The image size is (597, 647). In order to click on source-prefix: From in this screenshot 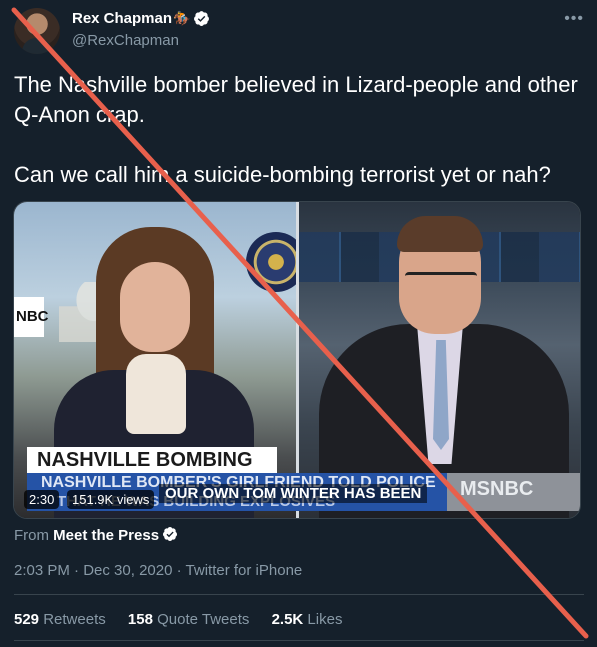, I will do `click(31, 535)`.